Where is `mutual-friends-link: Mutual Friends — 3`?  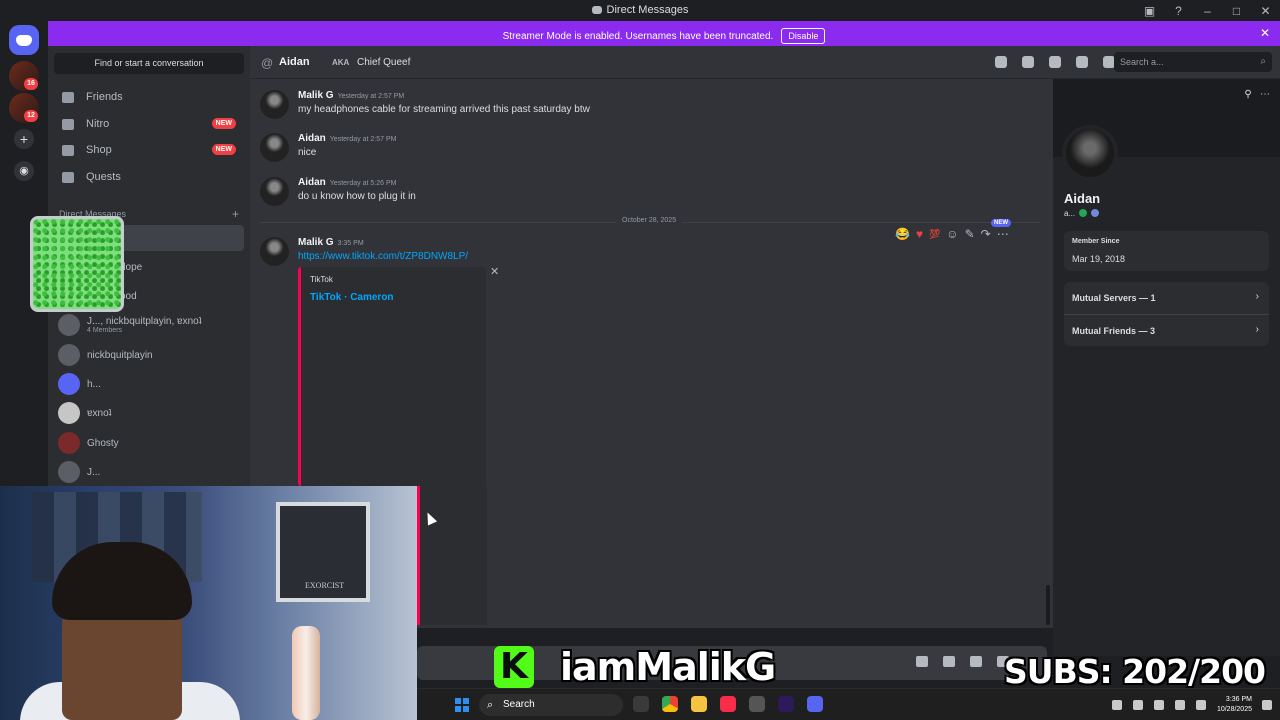
mutual-friends-link: Mutual Friends — 3 is located at coordinates (1113, 331).